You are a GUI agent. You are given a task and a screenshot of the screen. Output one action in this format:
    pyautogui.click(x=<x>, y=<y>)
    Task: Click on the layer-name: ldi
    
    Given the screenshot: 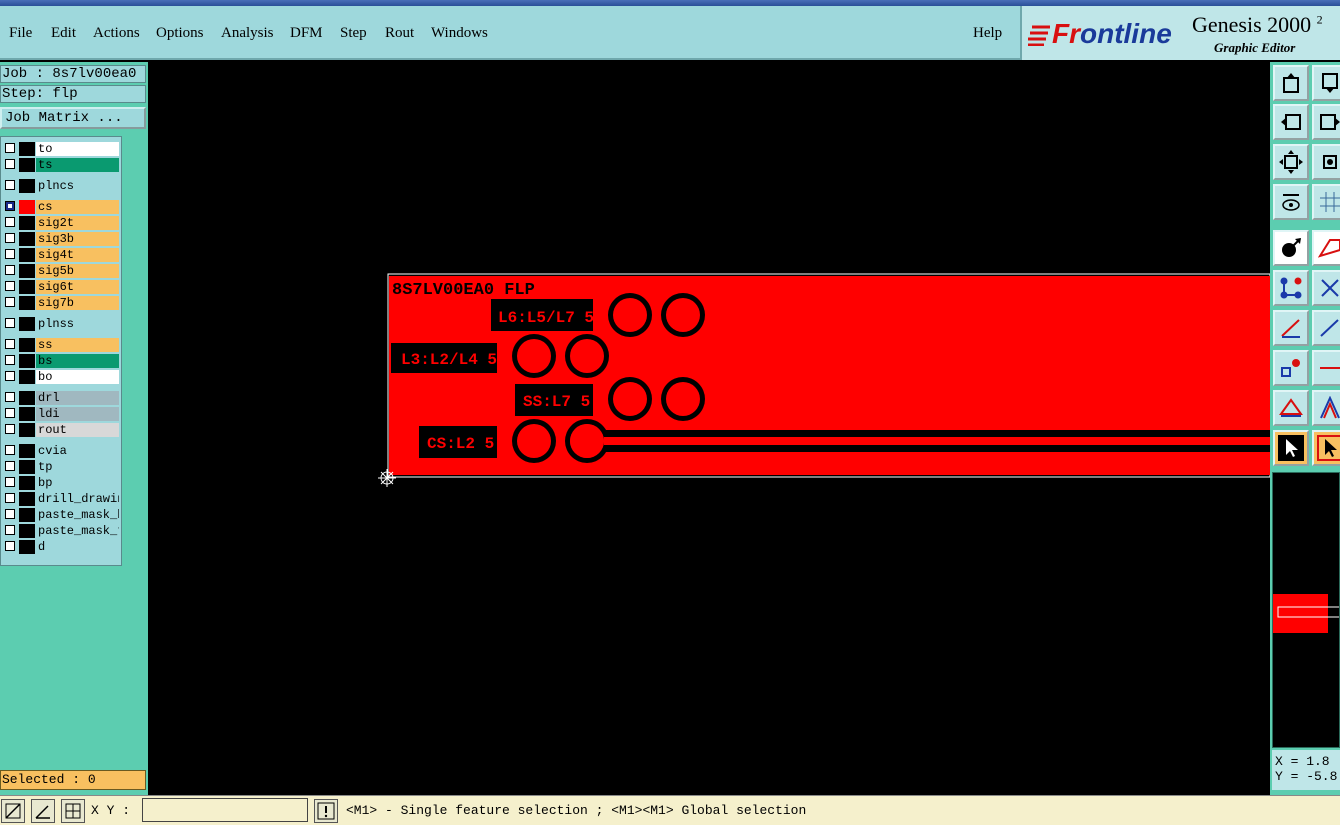 What is the action you would take?
    pyautogui.click(x=77, y=414)
    